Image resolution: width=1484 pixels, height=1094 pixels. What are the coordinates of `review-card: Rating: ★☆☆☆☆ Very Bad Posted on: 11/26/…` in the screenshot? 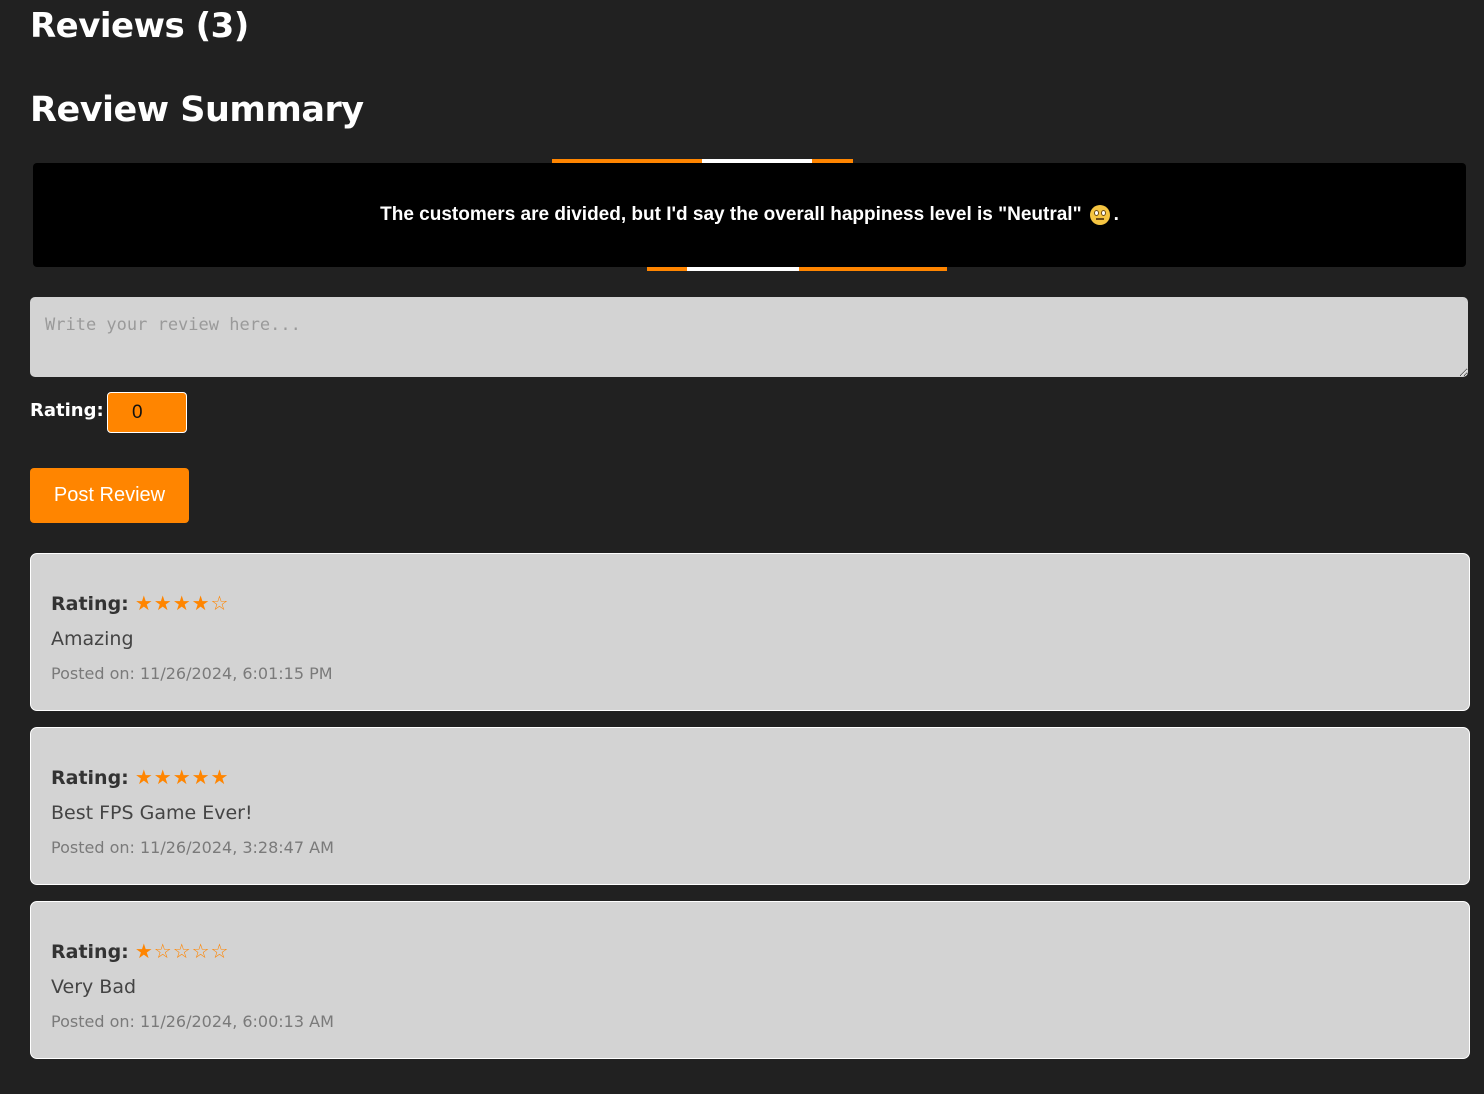 It's located at (750, 980).